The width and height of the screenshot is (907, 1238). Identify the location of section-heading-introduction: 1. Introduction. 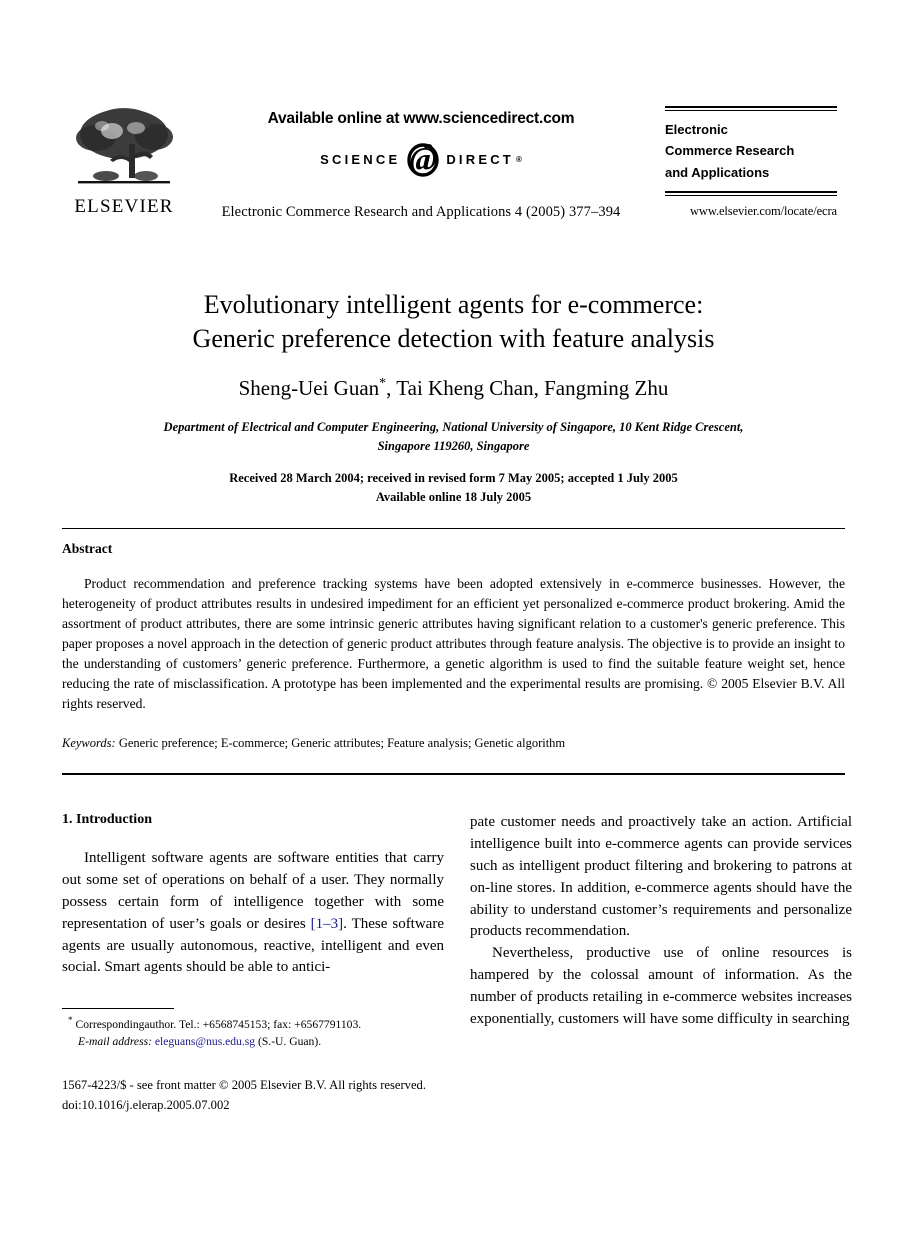
(107, 819).